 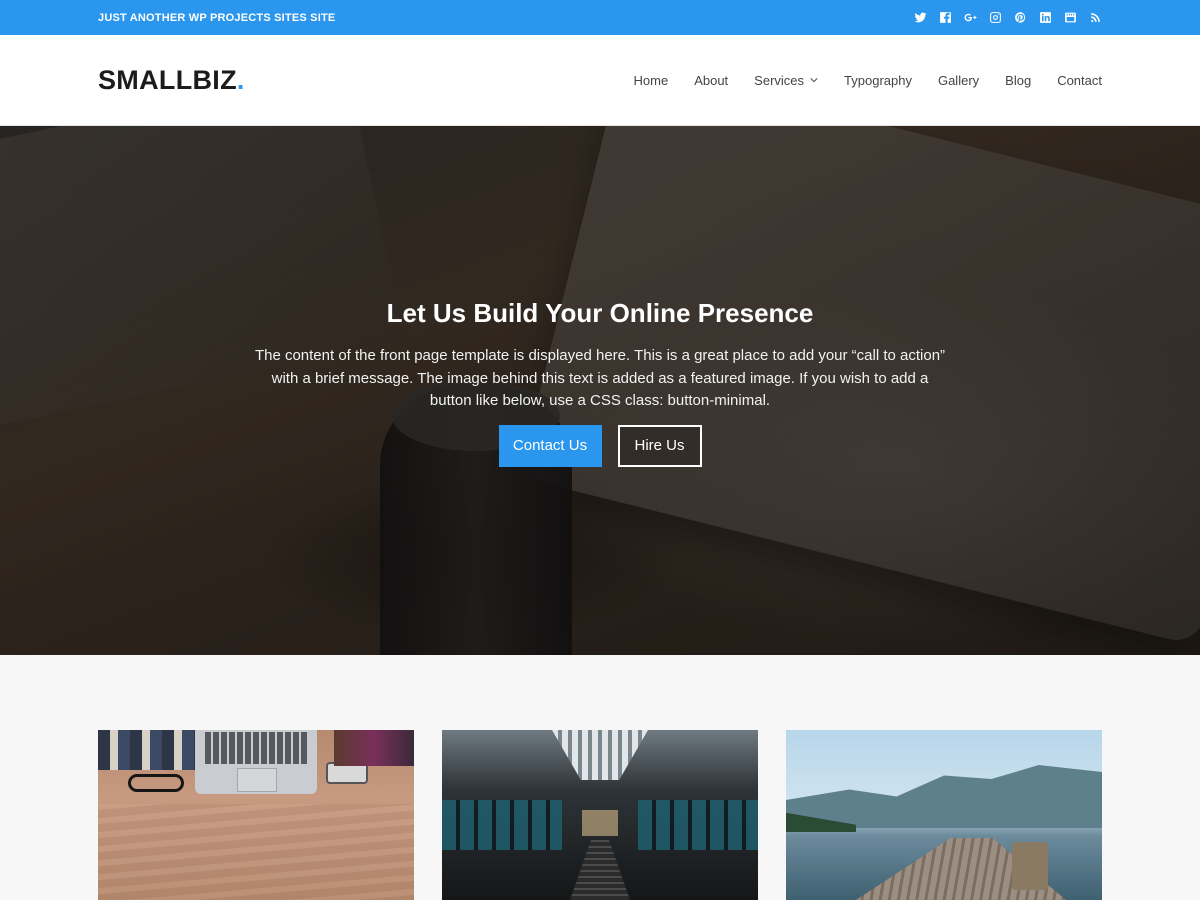 I want to click on nav-blog: Blog, so click(x=1018, y=80).